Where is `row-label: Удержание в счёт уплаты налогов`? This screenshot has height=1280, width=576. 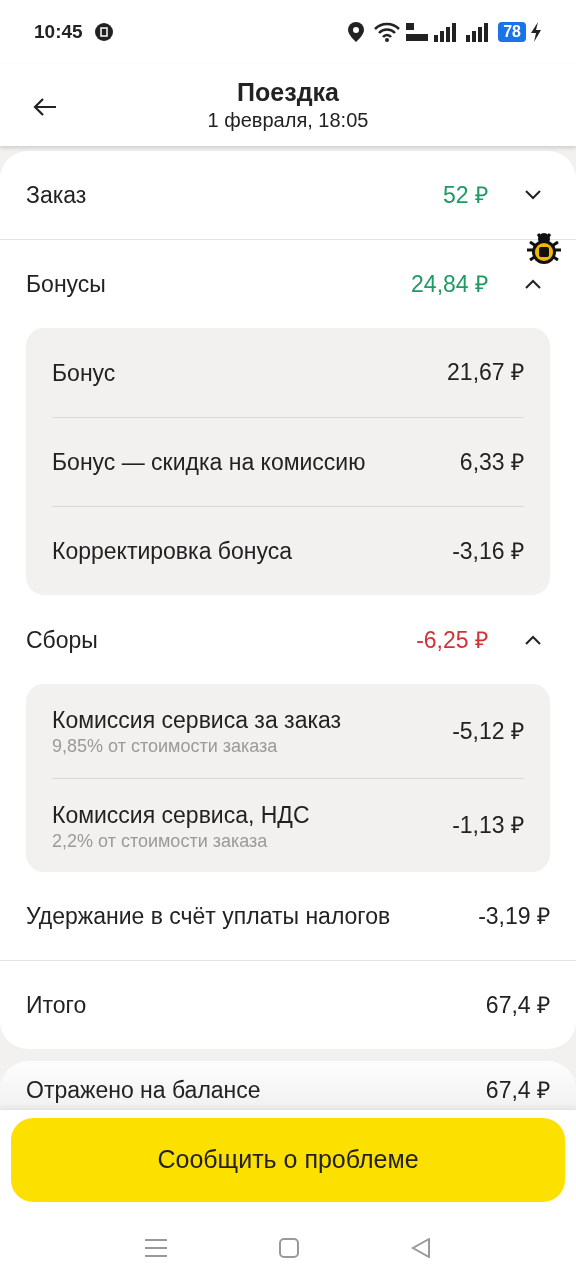
row-label: Удержание в счёт уплаты налогов is located at coordinates (209, 917).